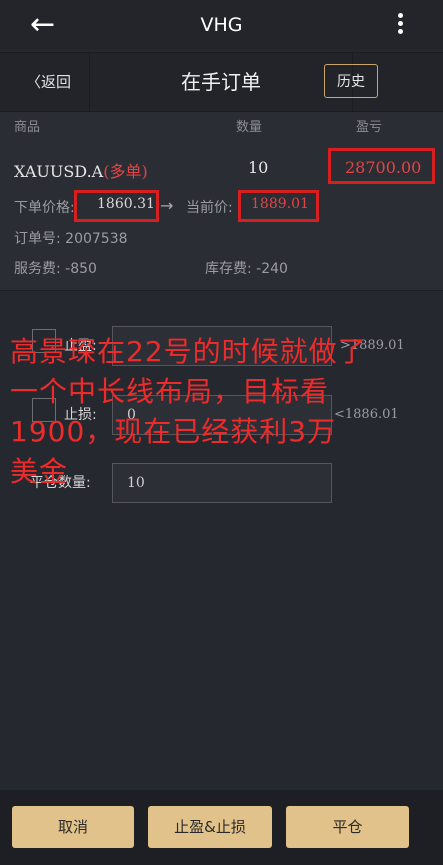 Image resolution: width=443 pixels, height=865 pixels. I want to click on symbol-text: XAUUSD.A, so click(59, 171).